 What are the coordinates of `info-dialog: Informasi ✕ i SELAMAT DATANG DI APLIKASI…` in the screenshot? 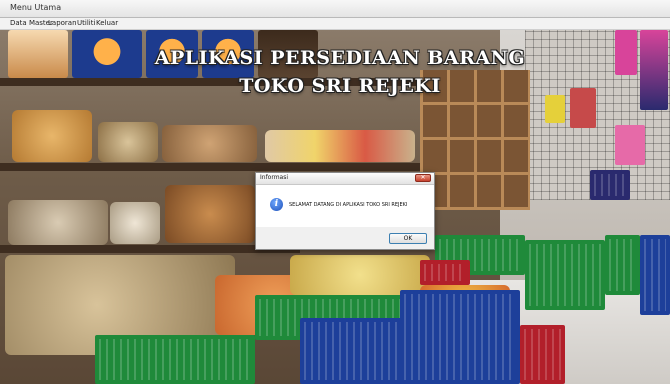 It's located at (345, 211).